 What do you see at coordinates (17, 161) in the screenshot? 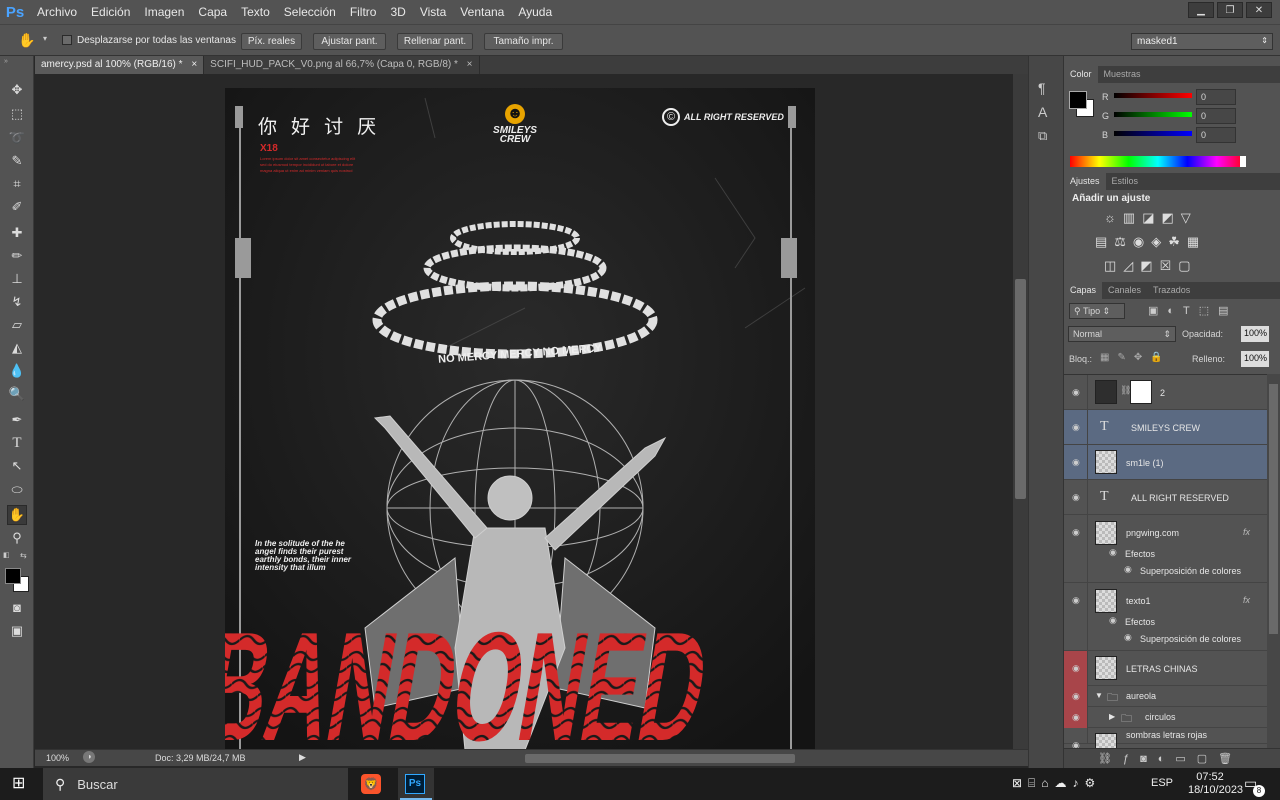
I see `quick-selection-tool-icon: ✎` at bounding box center [17, 161].